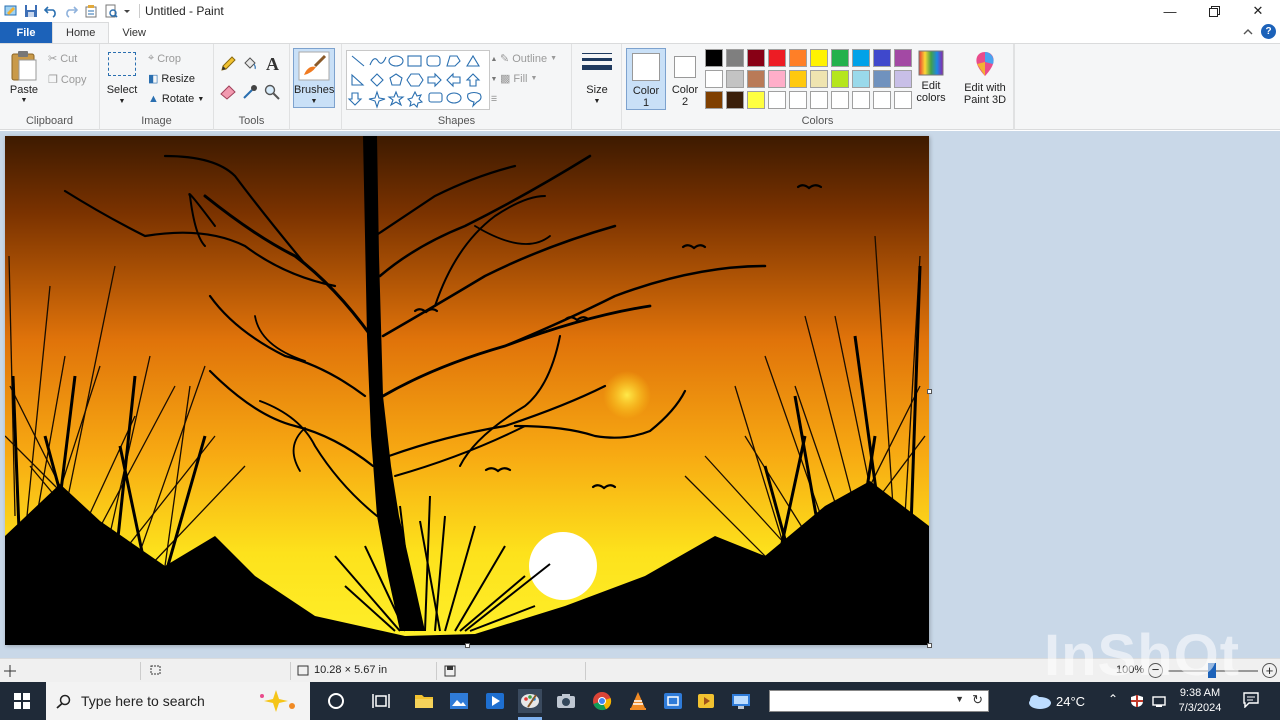 This screenshot has height=720, width=1280. Describe the element at coordinates (127, 11) in the screenshot. I see `customize-toolbar-chevron-icon` at that location.